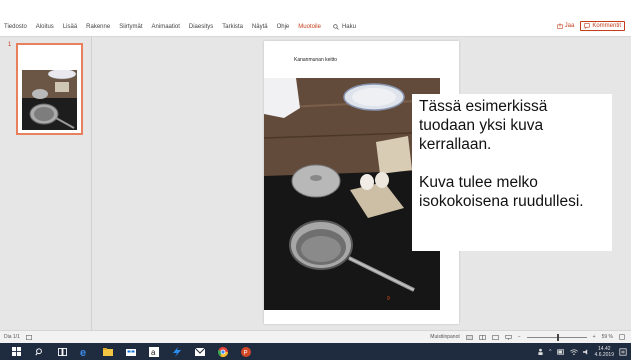  Describe the element at coordinates (232, 27) in the screenshot. I see `tab-review: Tarkista` at that location.